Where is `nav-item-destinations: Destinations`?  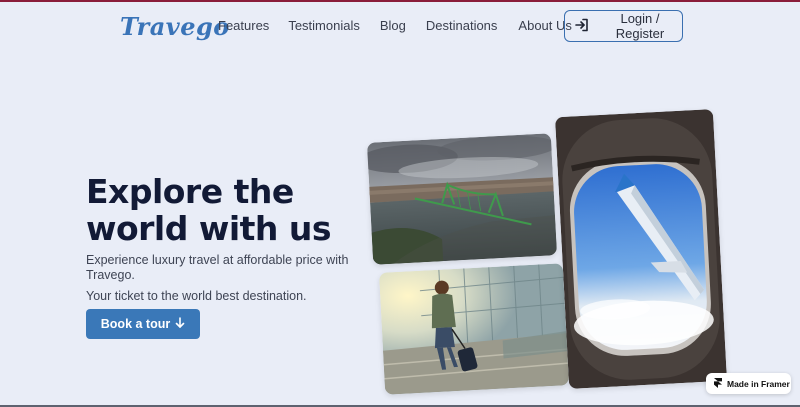
nav-item-destinations: Destinations is located at coordinates (462, 25).